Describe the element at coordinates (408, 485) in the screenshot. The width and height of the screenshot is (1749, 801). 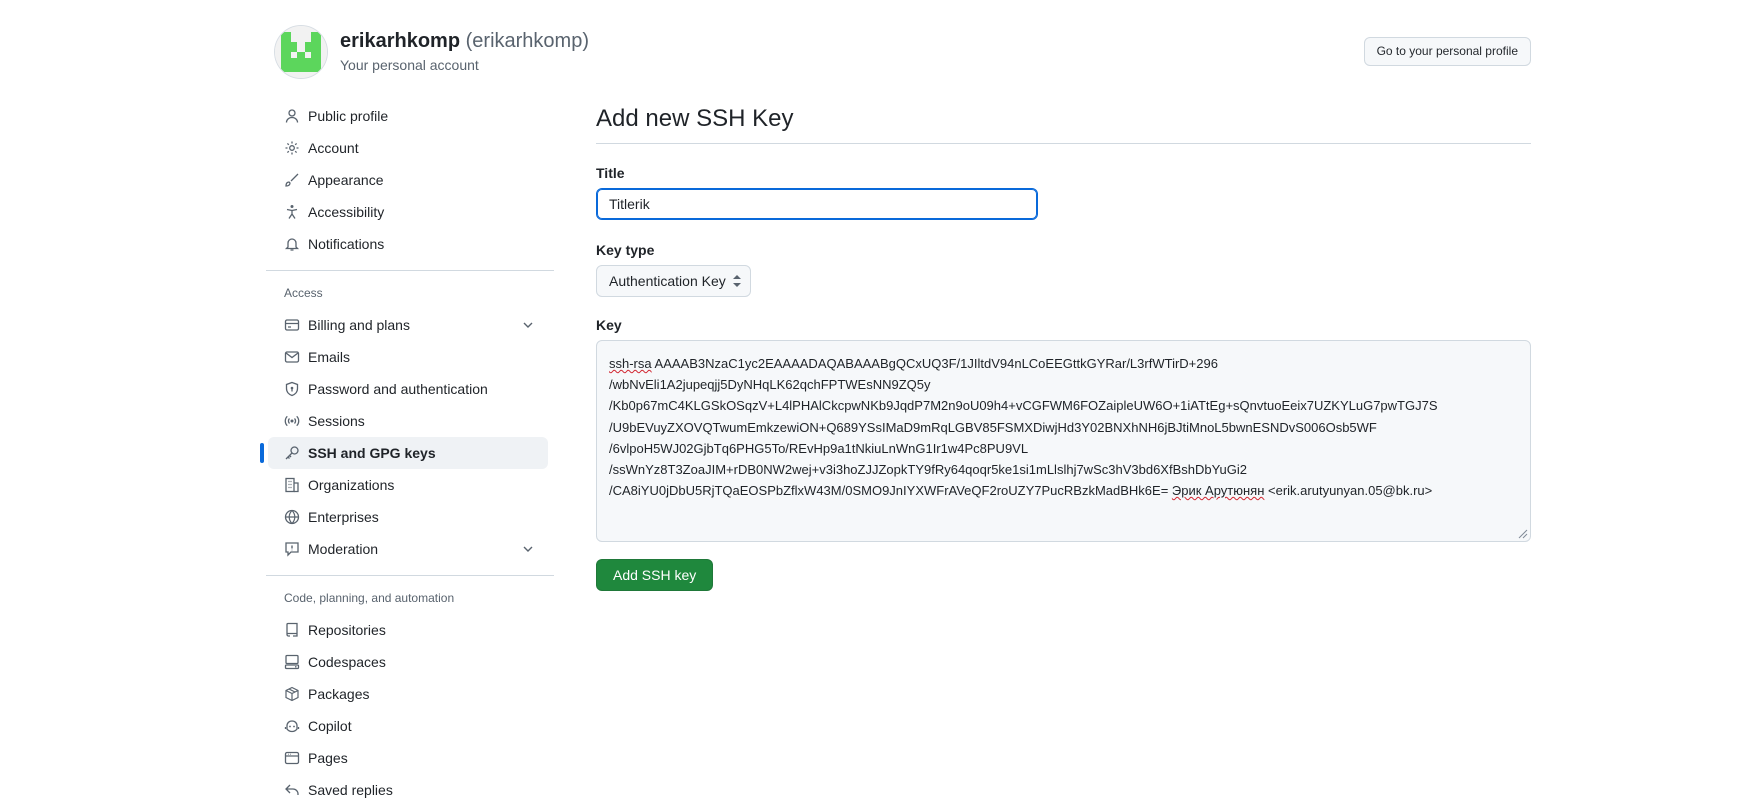
I see `sidebar-item-organizations: Organizations` at that location.